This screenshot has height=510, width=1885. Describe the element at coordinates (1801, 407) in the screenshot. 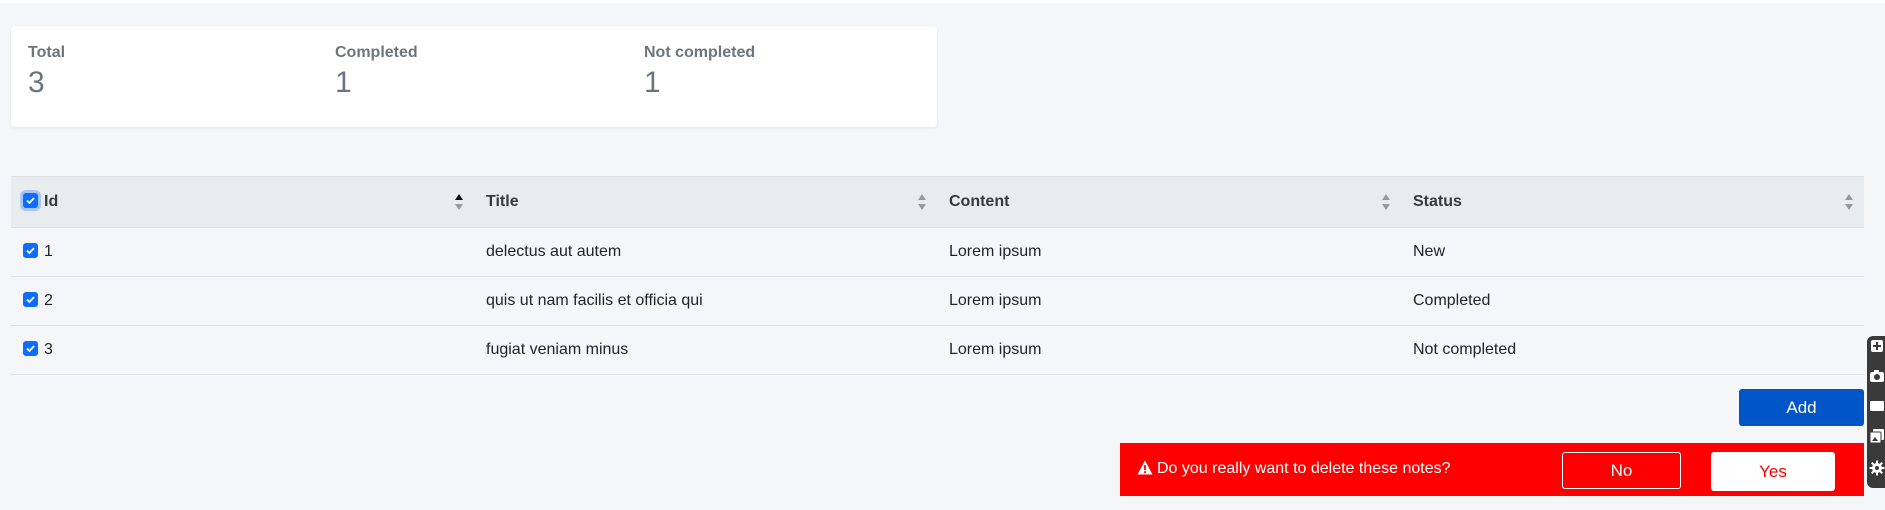

I see `add-button: Add` at that location.